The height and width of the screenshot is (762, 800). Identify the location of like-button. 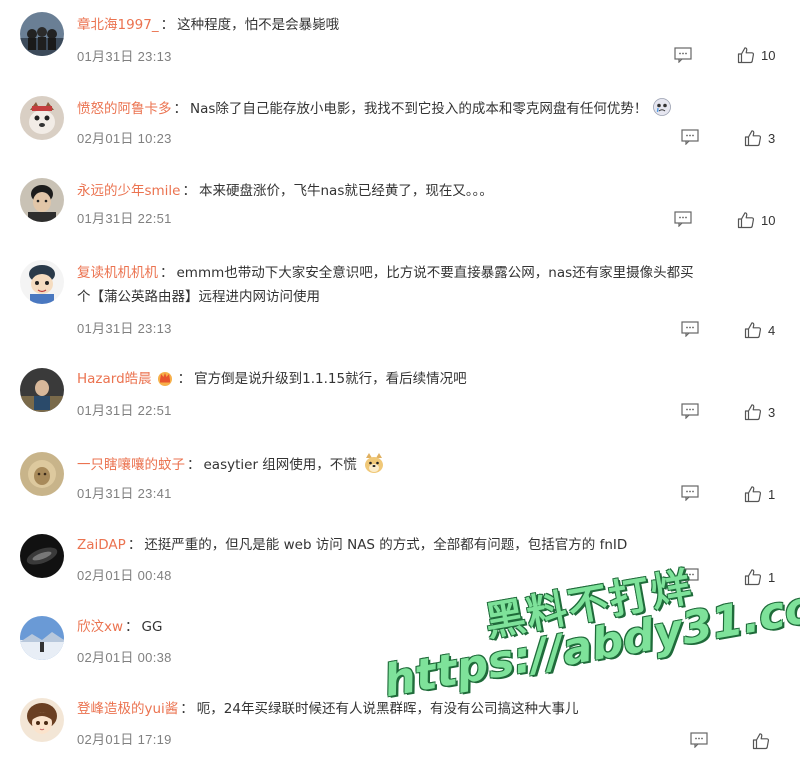
(761, 741).